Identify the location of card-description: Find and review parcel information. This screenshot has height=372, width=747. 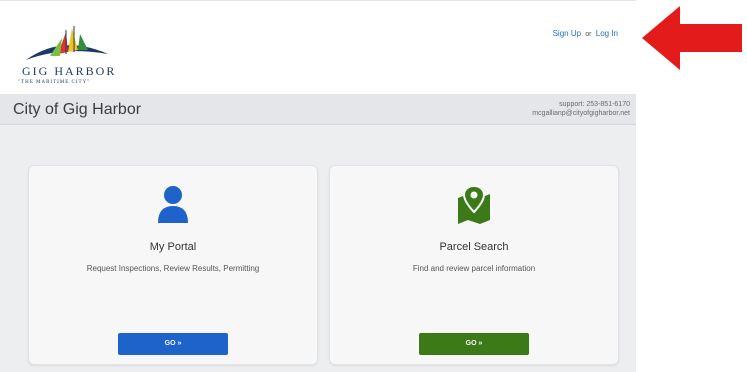
(474, 268).